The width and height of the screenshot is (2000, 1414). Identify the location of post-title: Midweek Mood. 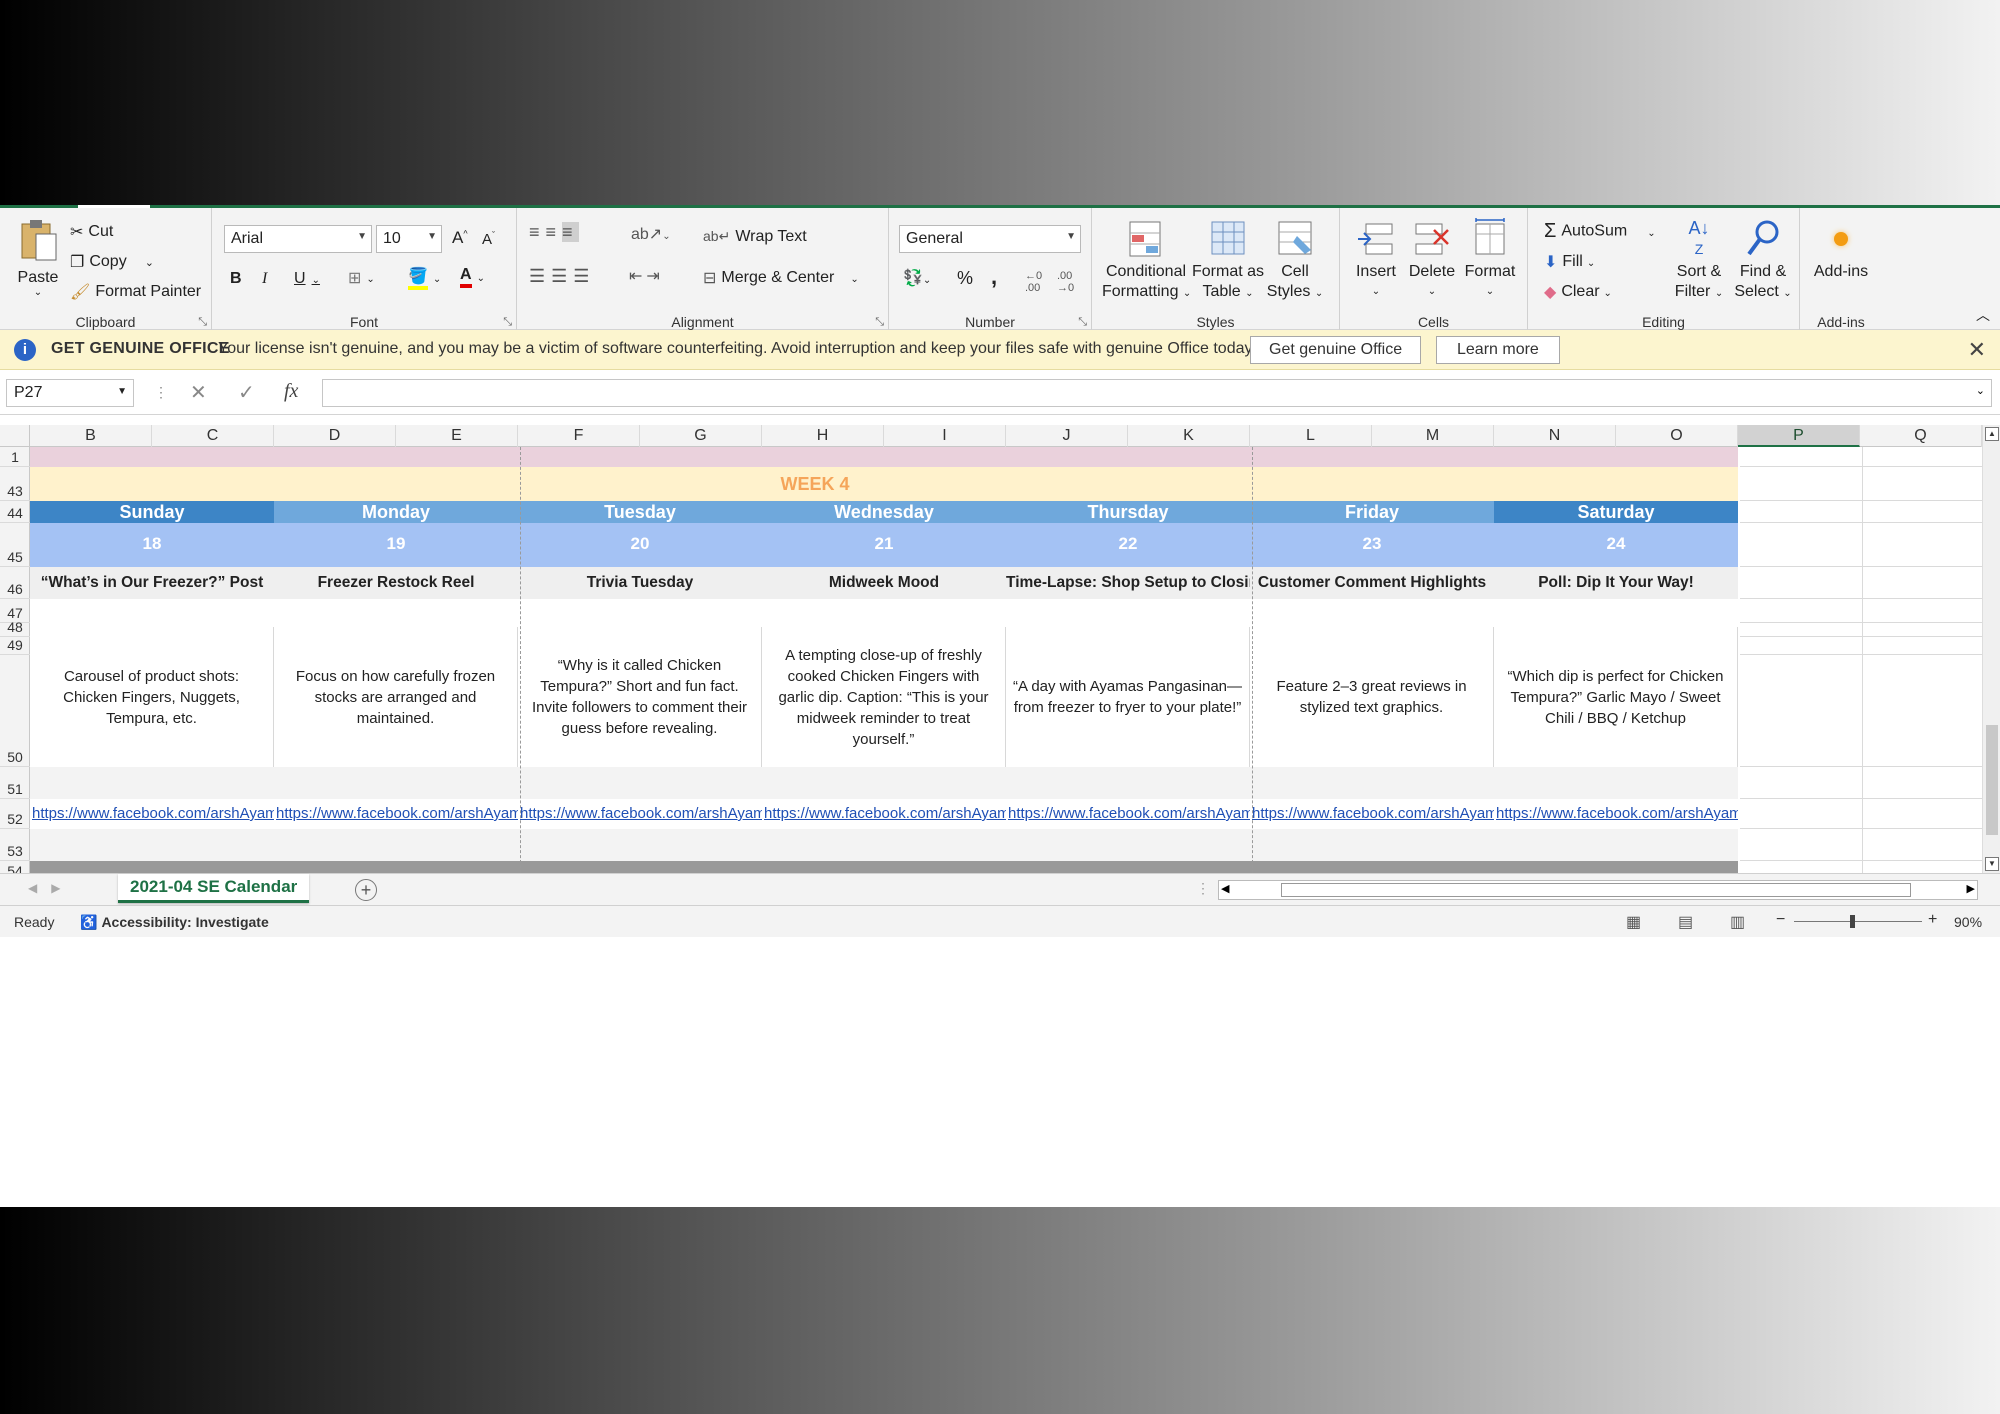
(884, 583).